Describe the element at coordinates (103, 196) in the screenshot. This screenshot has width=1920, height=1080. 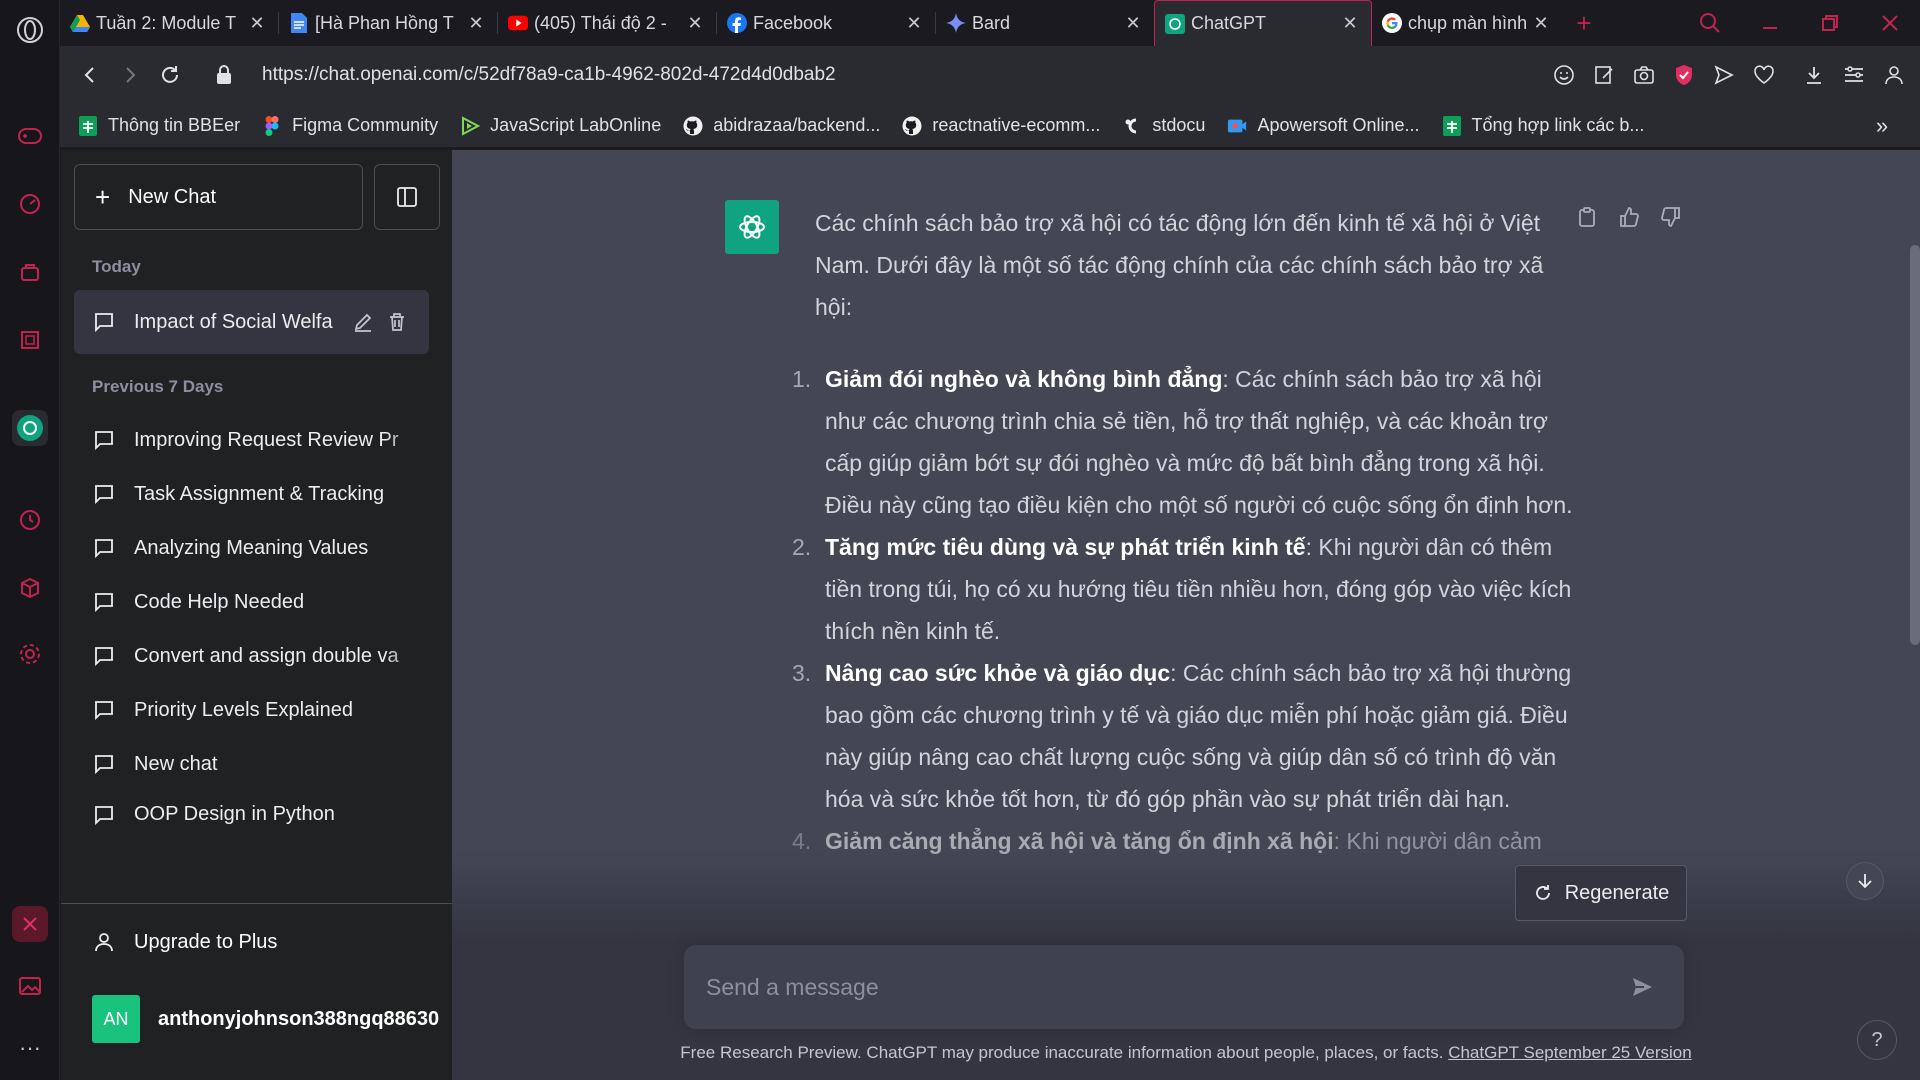
I see `plus-icon: +` at that location.